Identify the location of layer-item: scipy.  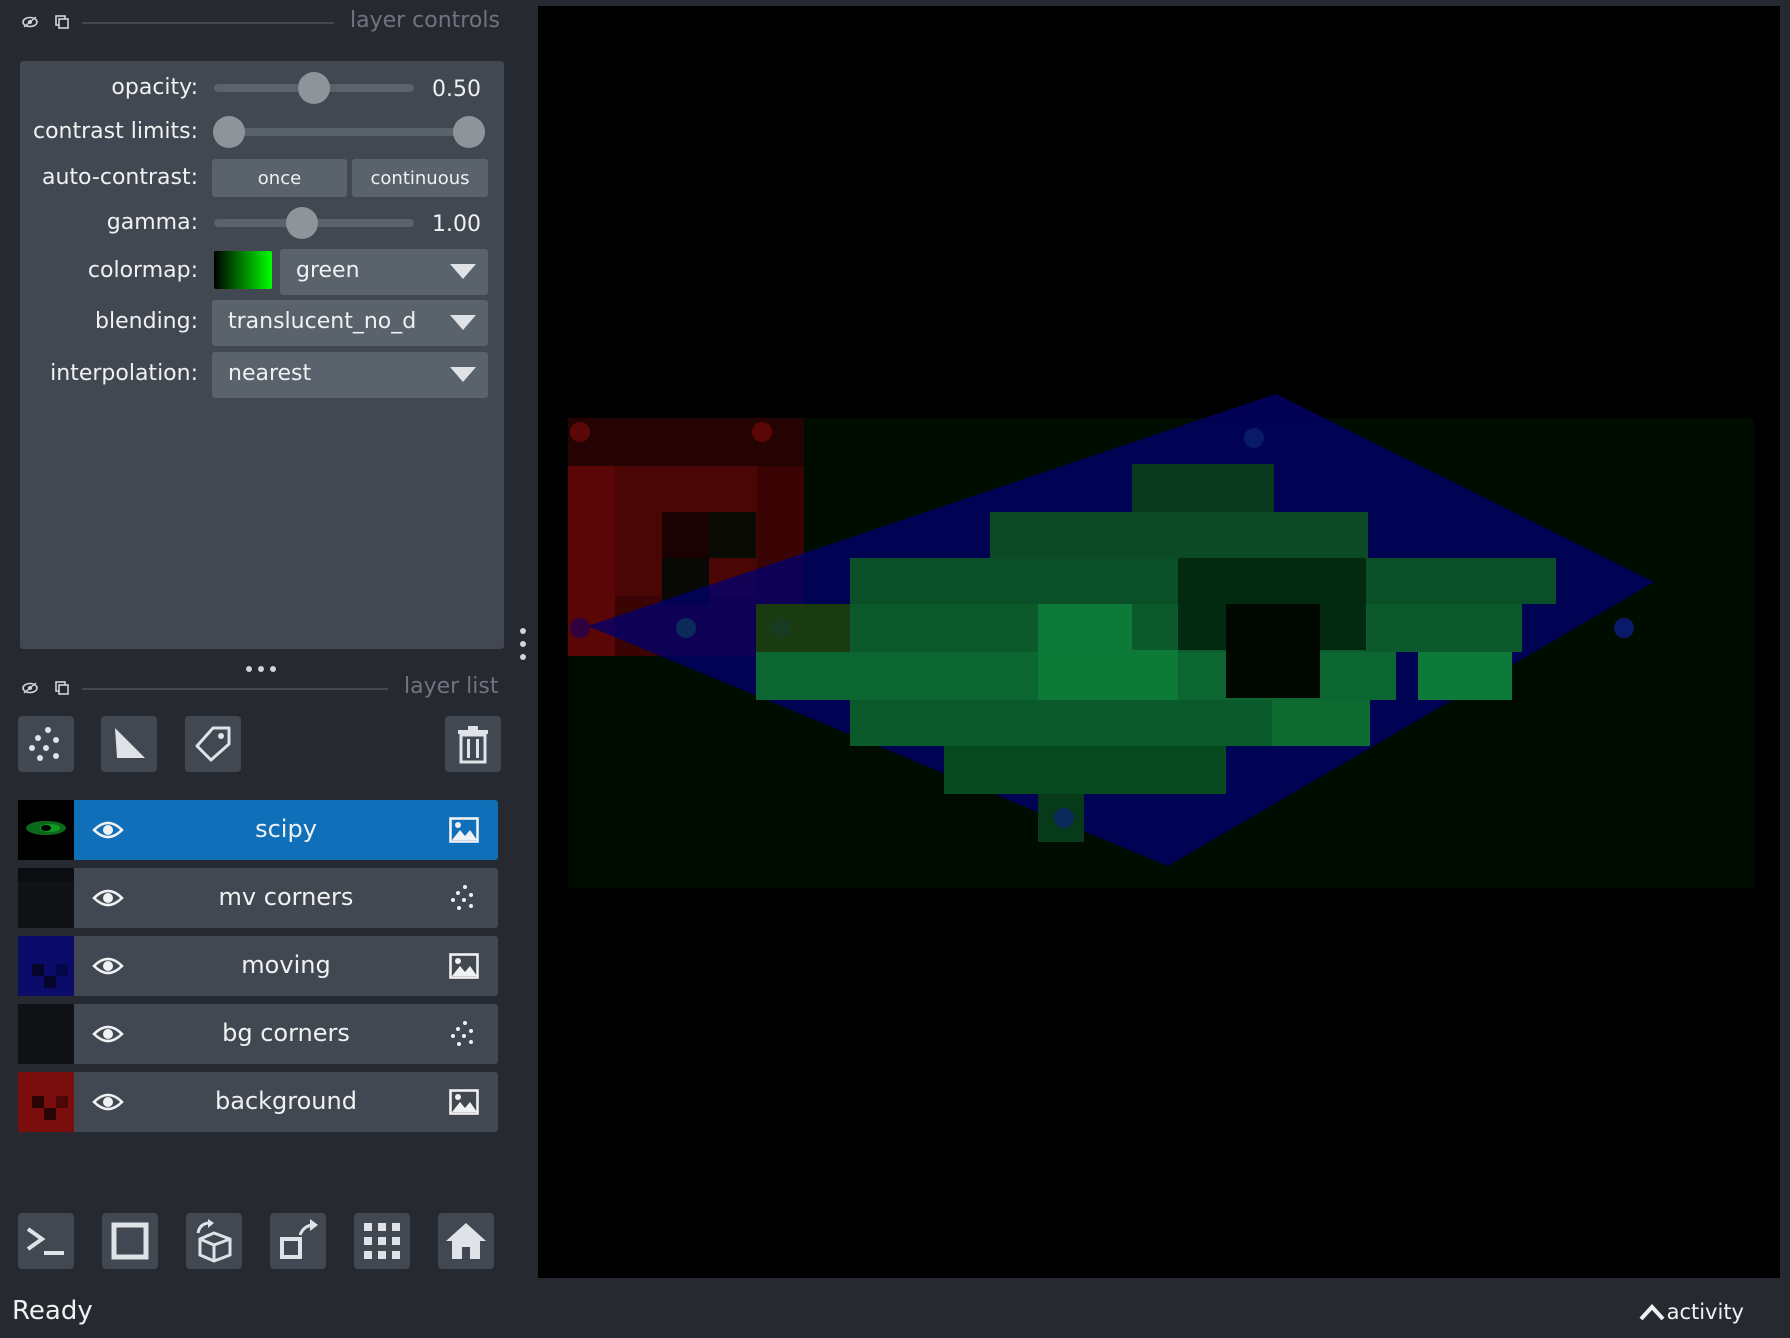
(286, 830).